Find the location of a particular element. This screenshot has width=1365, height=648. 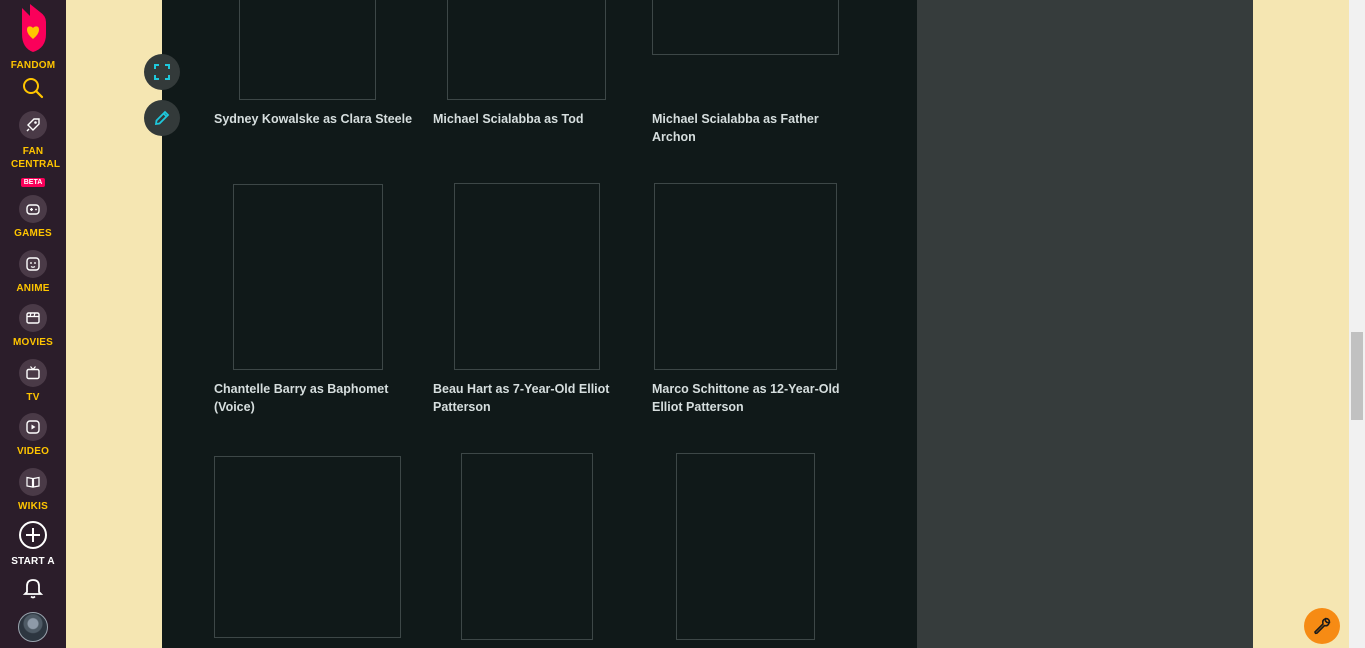

cast-caption-2: Michael Scialabba as Tod is located at coordinates (508, 119).